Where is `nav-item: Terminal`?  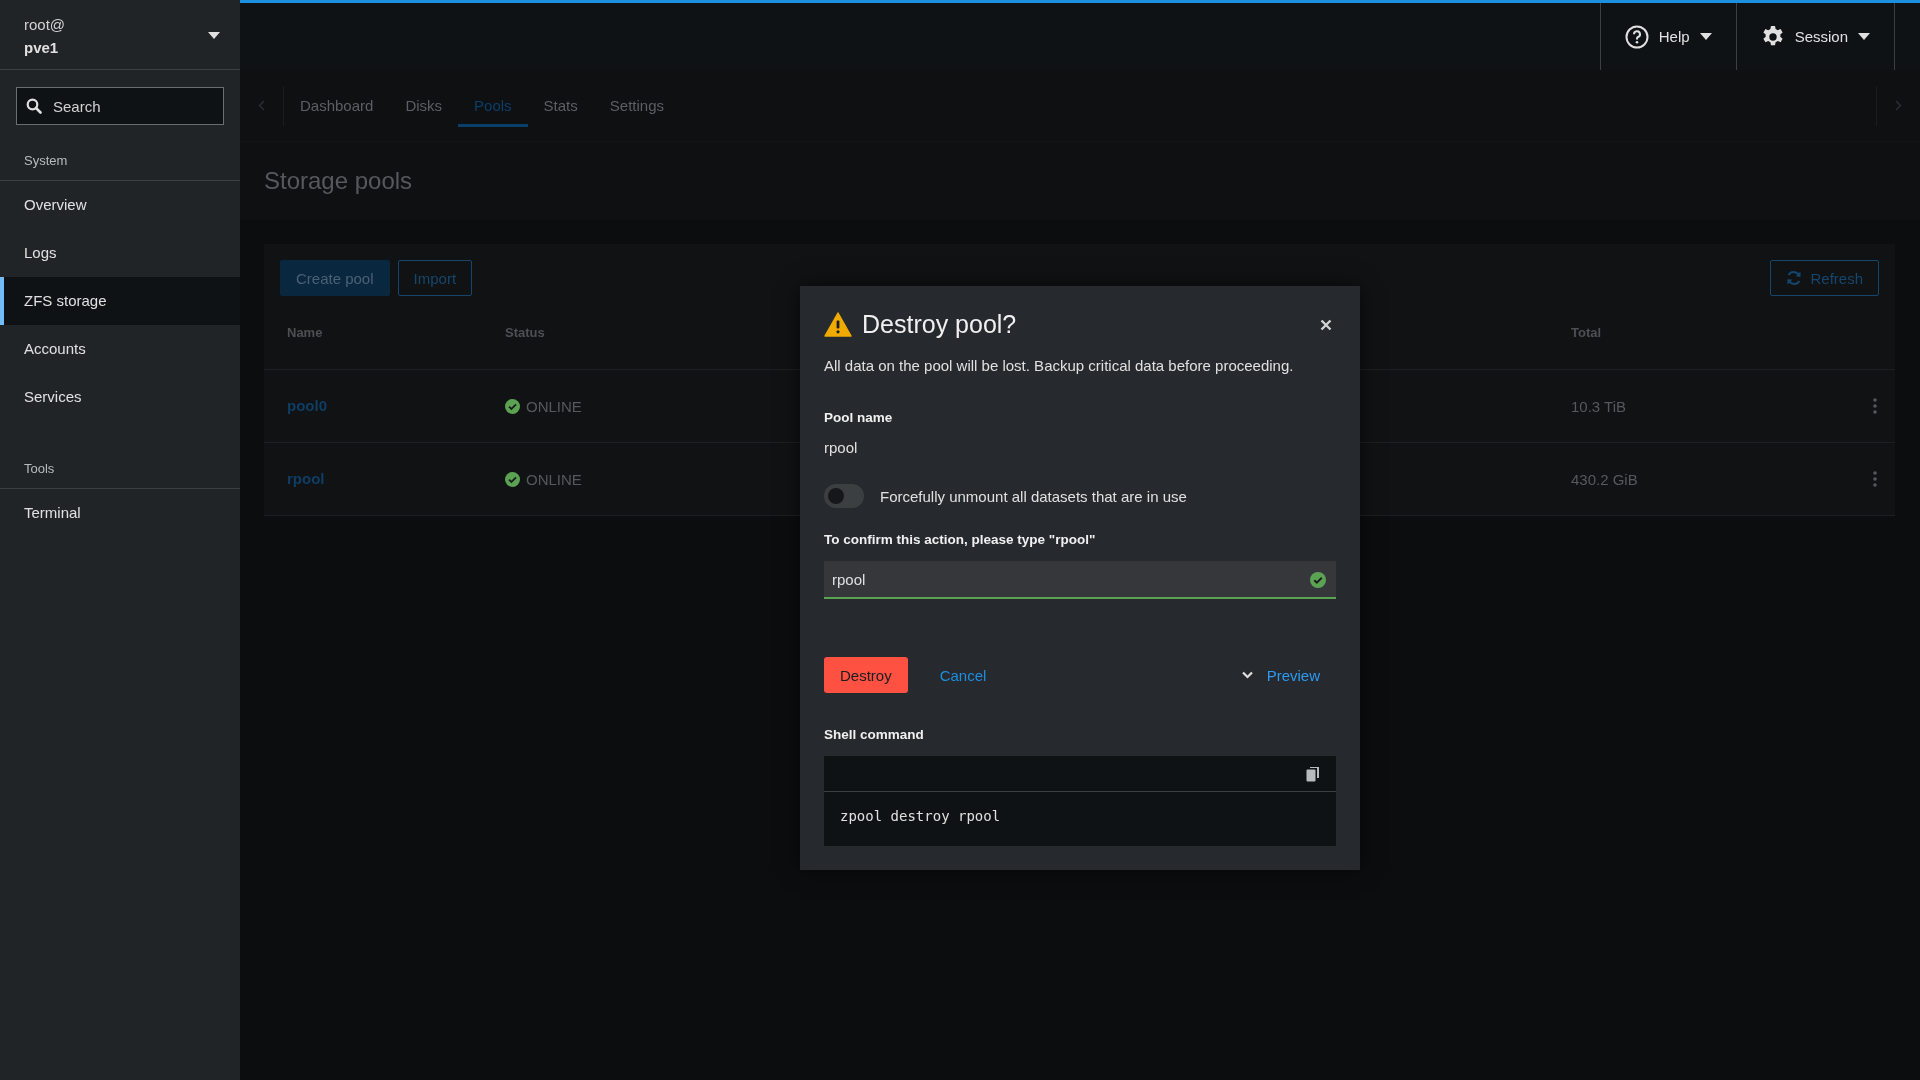 nav-item: Terminal is located at coordinates (120, 513).